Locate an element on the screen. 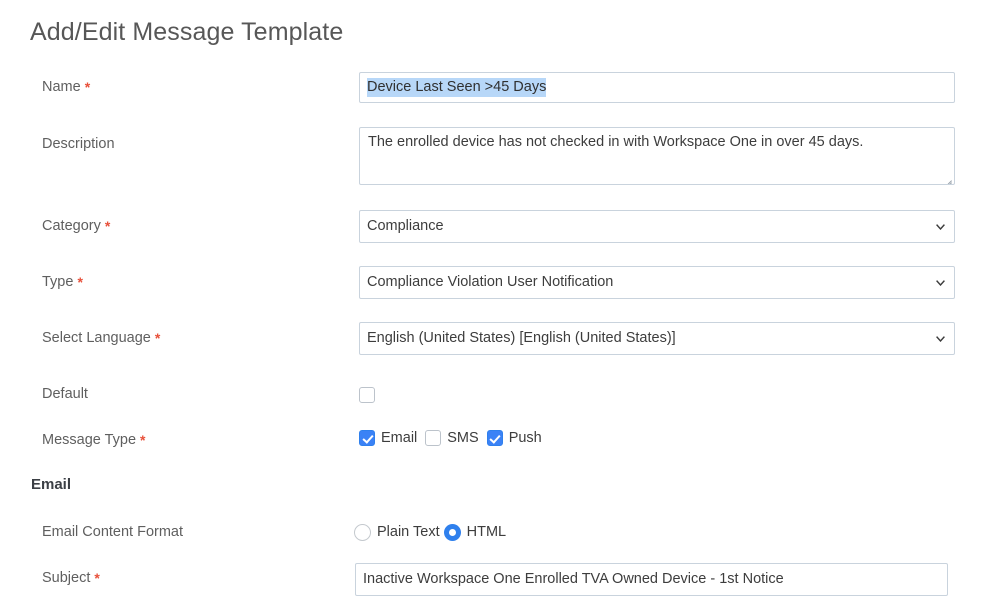 The width and height of the screenshot is (998, 606). message-type-checkbox-group: Email SMS Push is located at coordinates (454, 438).